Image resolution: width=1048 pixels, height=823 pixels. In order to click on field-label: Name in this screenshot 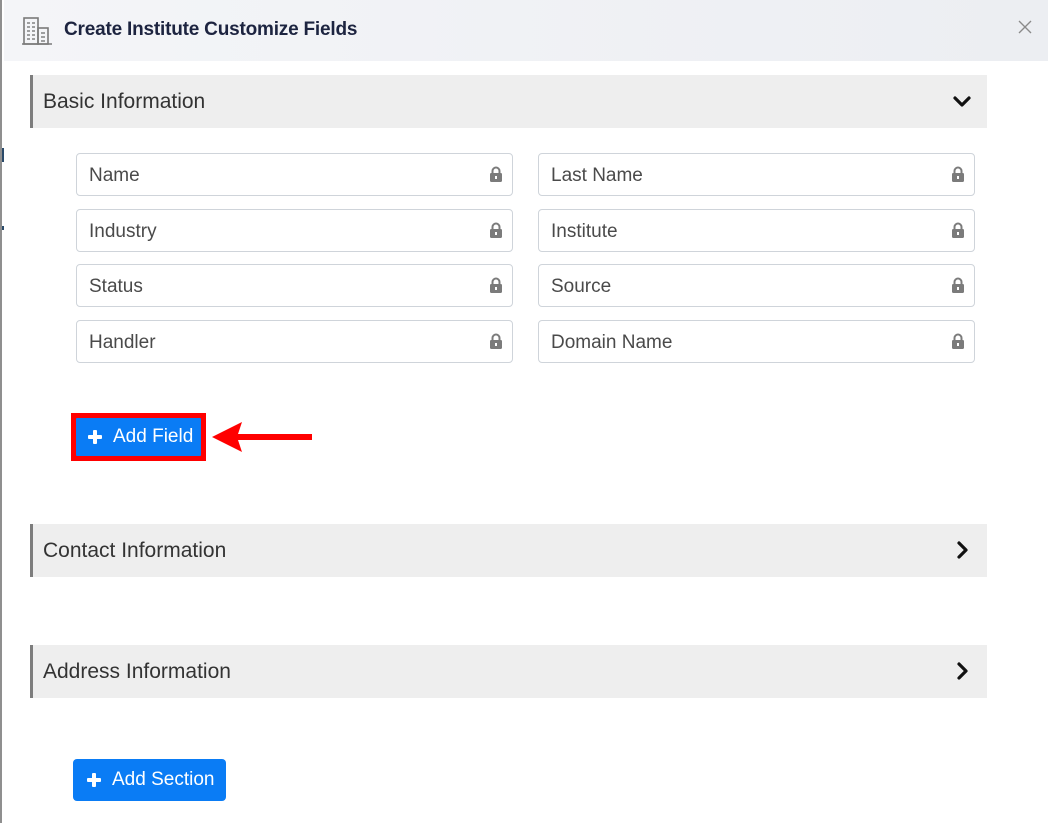, I will do `click(114, 175)`.